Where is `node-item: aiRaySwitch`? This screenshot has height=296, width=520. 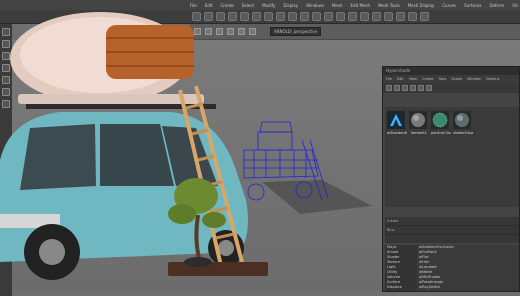
node-item: aiRaySwitch is located at coordinates (468, 287).